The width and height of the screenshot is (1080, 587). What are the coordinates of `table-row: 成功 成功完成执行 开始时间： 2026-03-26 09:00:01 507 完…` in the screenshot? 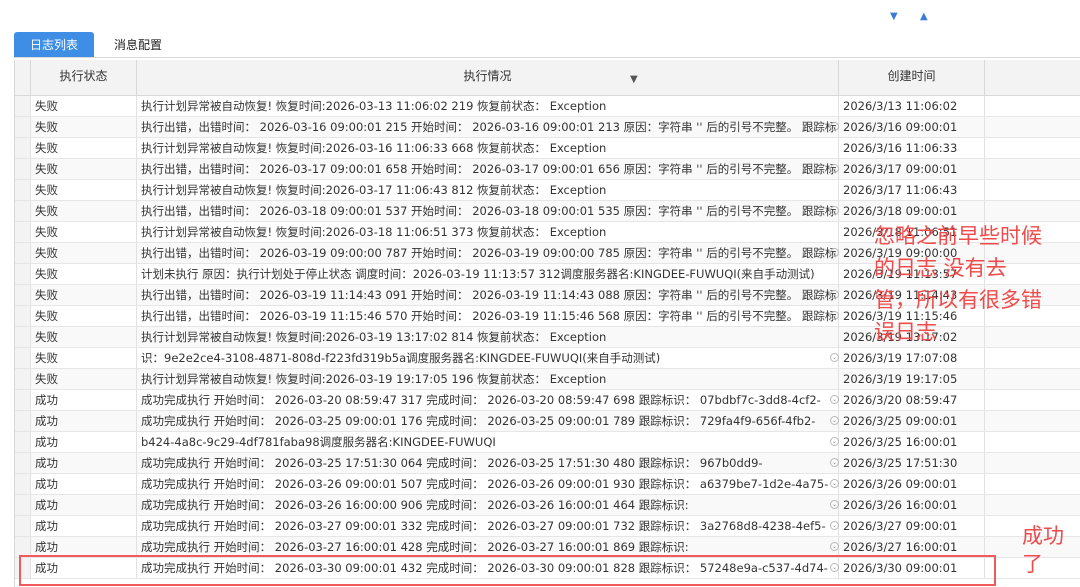 It's located at (547, 484).